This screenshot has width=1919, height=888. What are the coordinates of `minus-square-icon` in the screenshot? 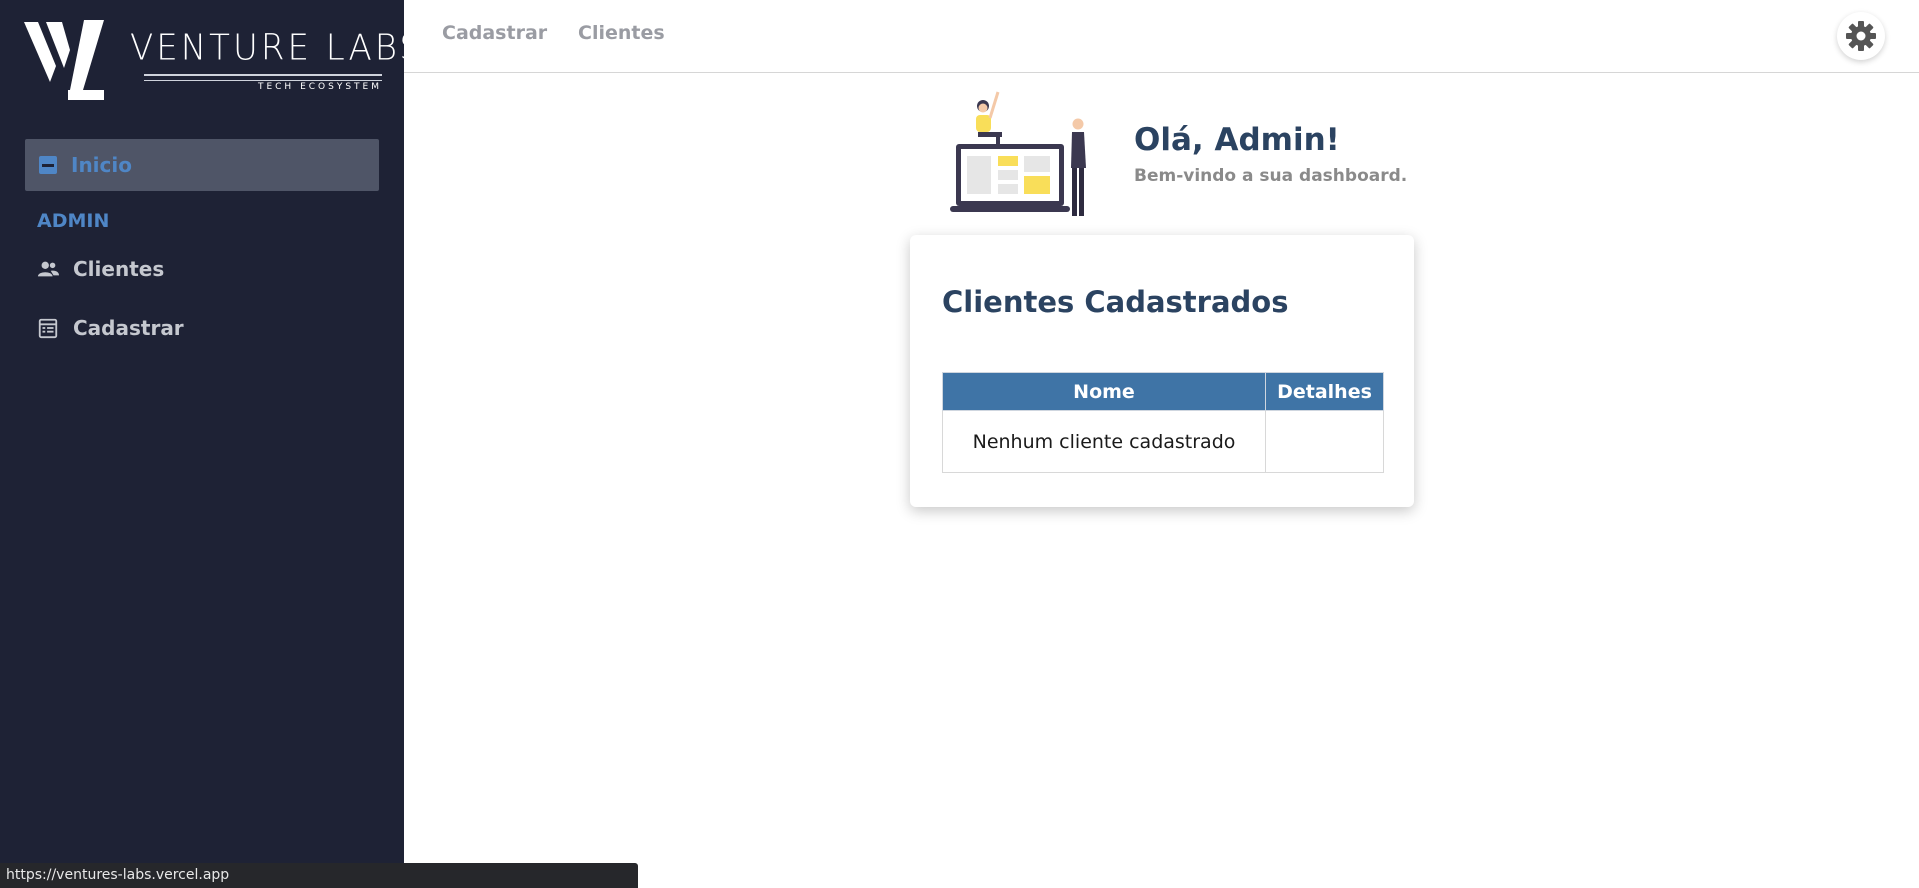 It's located at (48, 165).